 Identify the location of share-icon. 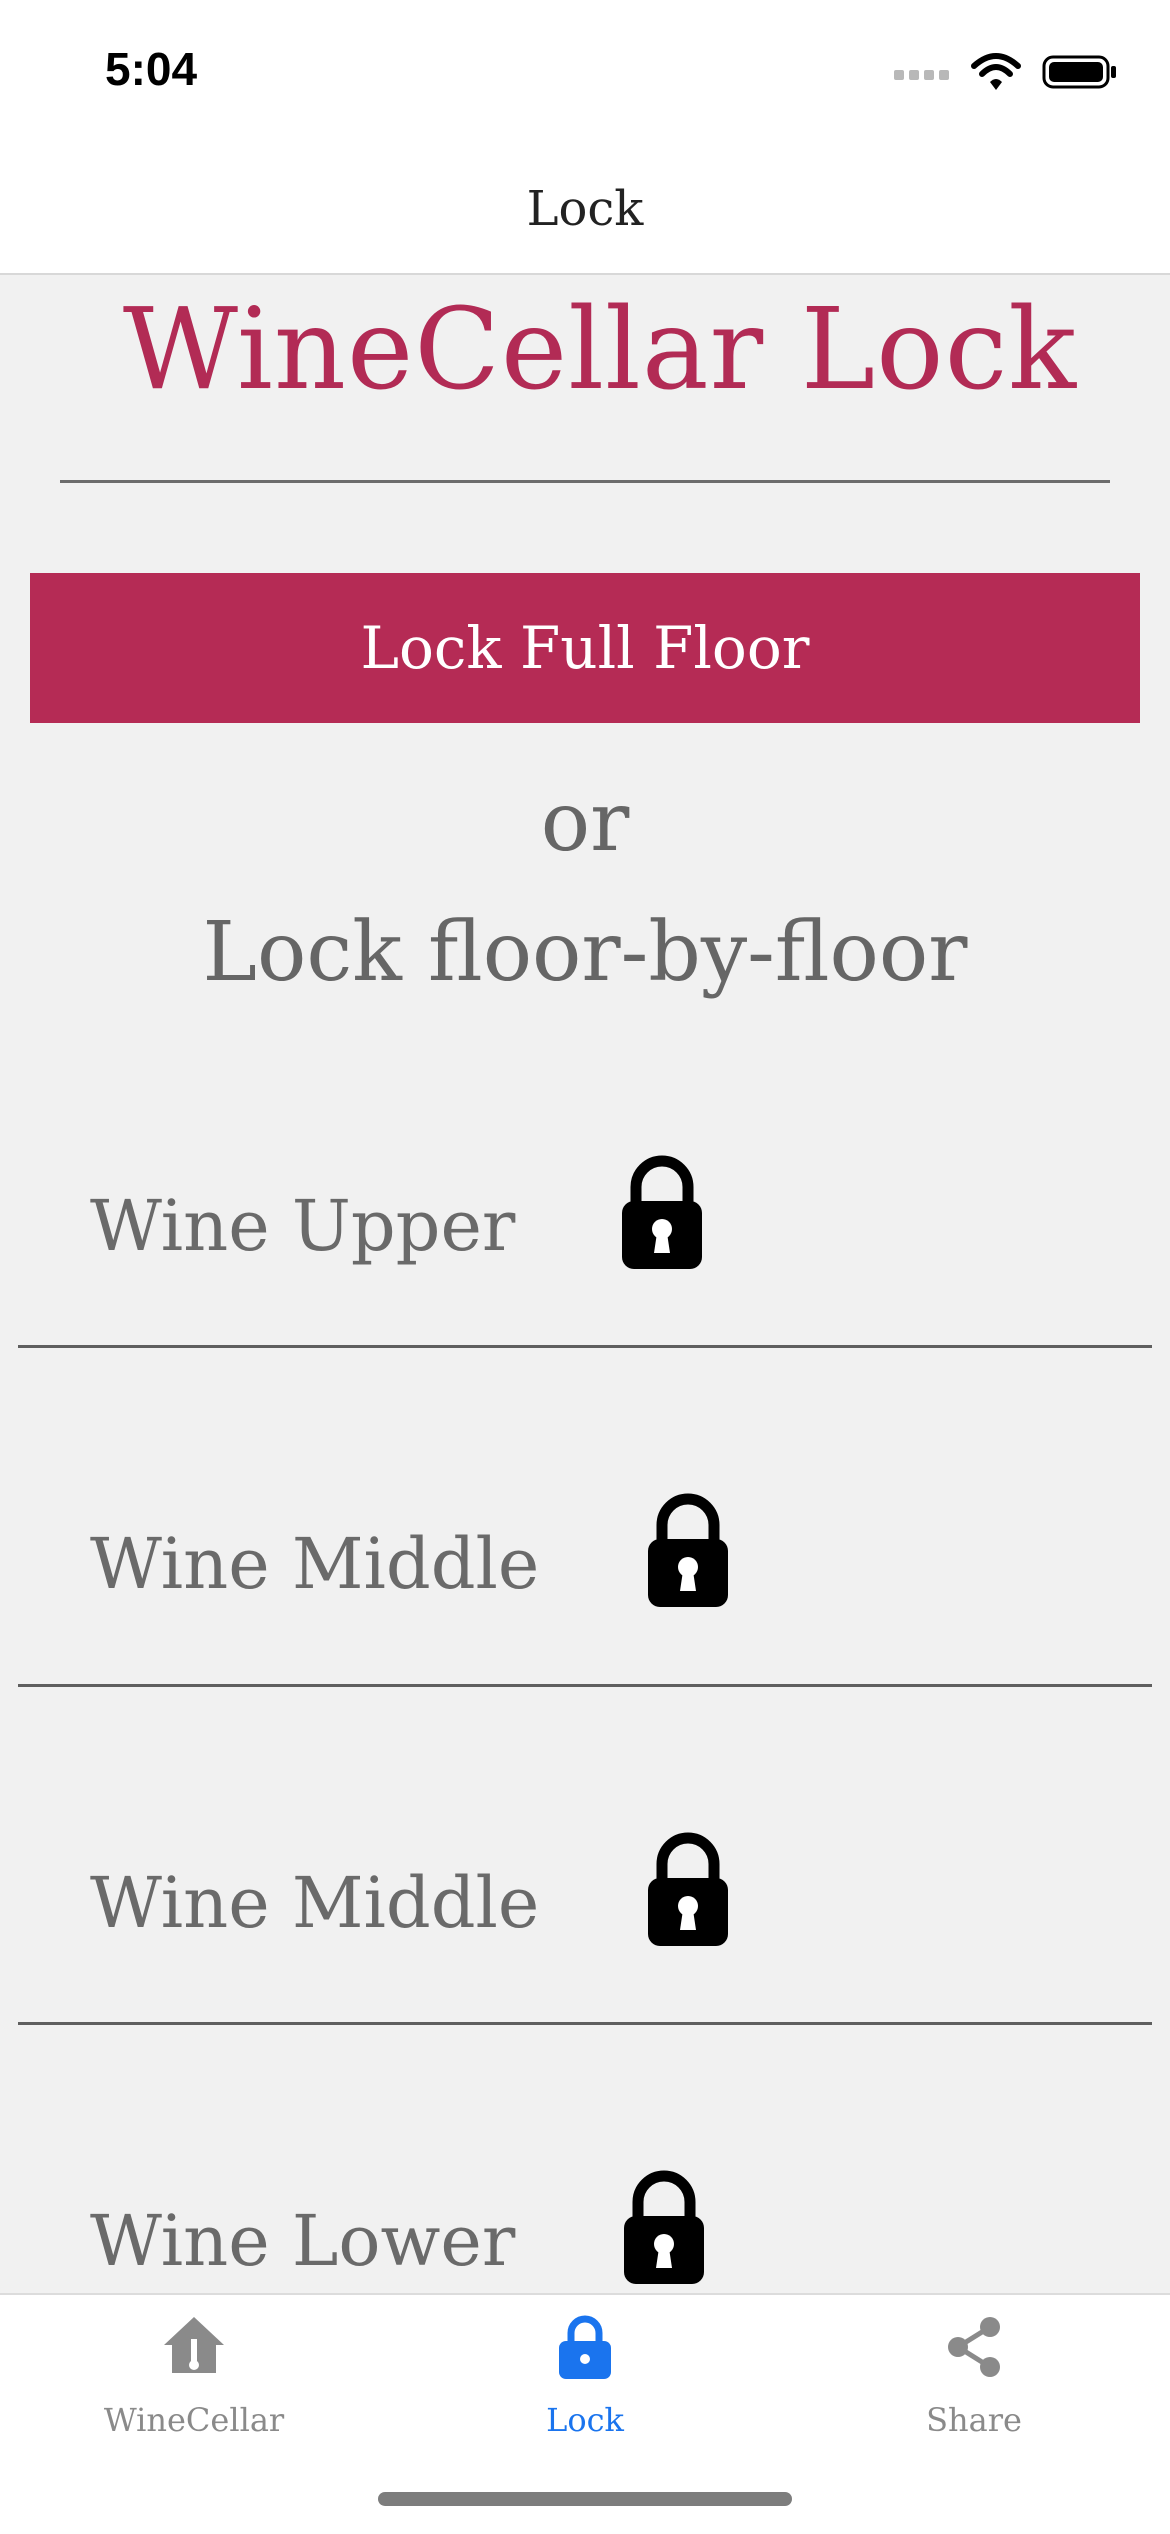
(974, 2347).